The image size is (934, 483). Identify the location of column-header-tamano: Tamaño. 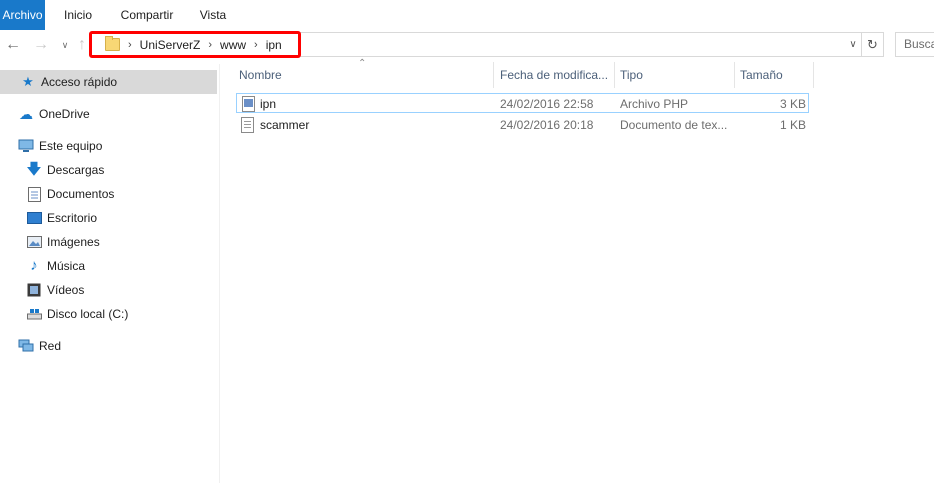
(774, 75).